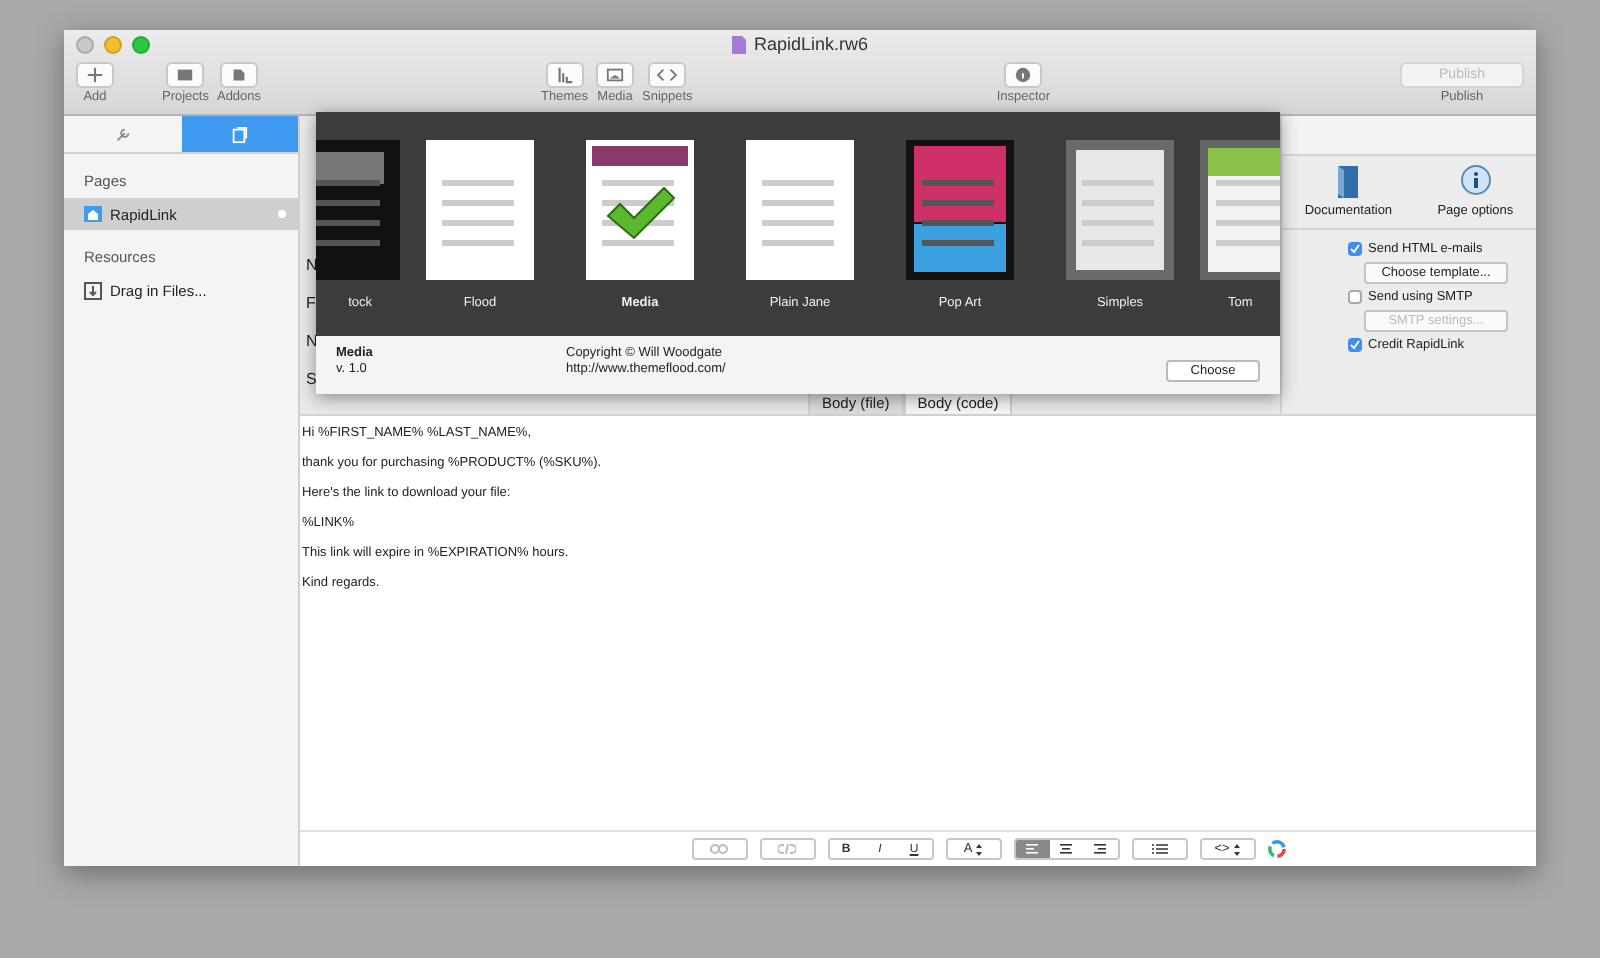 This screenshot has width=1600, height=958. What do you see at coordinates (113, 45) in the screenshot?
I see `minimize-button` at bounding box center [113, 45].